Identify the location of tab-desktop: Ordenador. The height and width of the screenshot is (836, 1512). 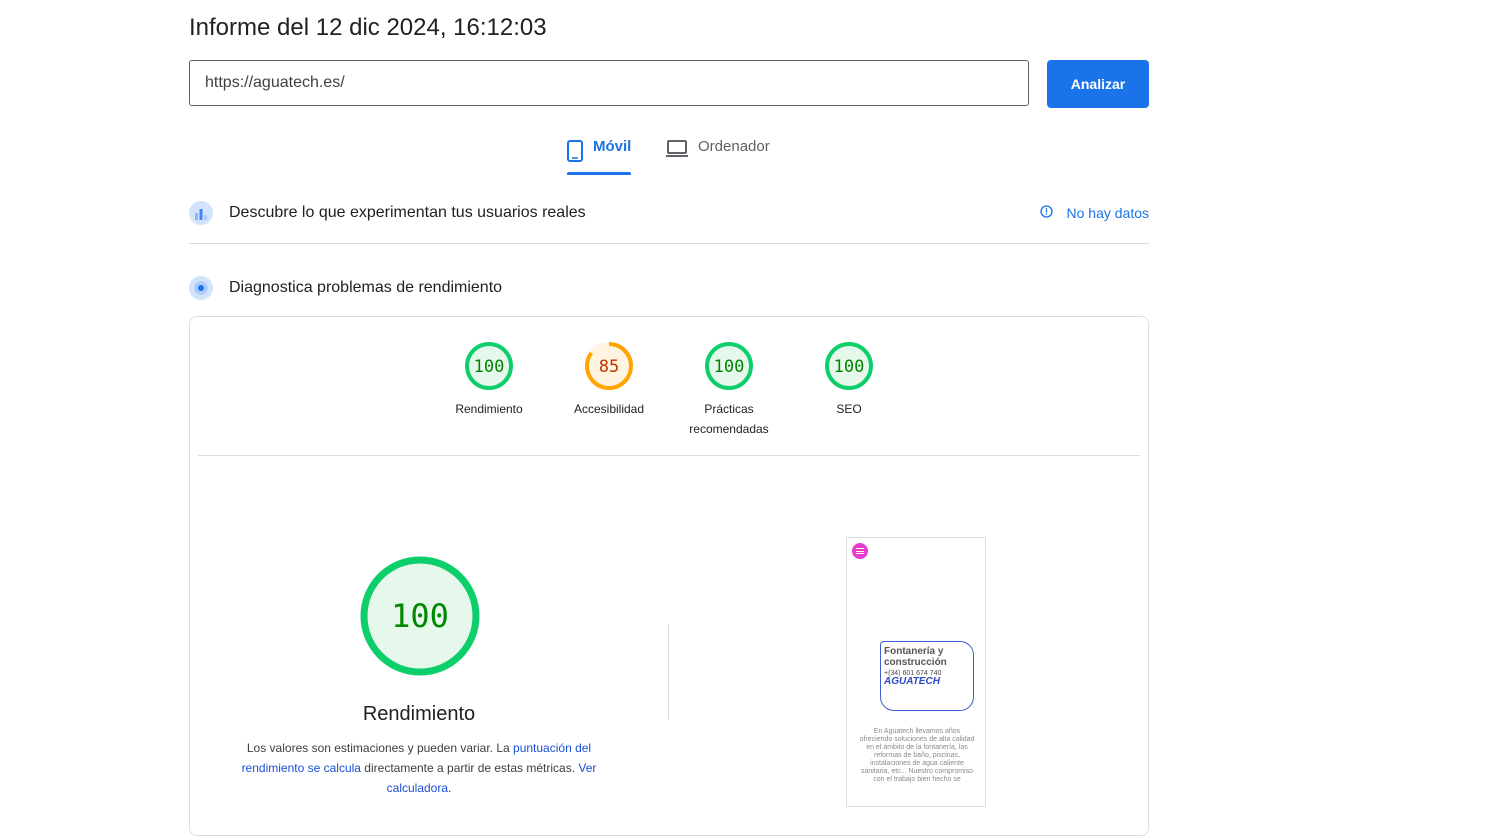
(718, 156).